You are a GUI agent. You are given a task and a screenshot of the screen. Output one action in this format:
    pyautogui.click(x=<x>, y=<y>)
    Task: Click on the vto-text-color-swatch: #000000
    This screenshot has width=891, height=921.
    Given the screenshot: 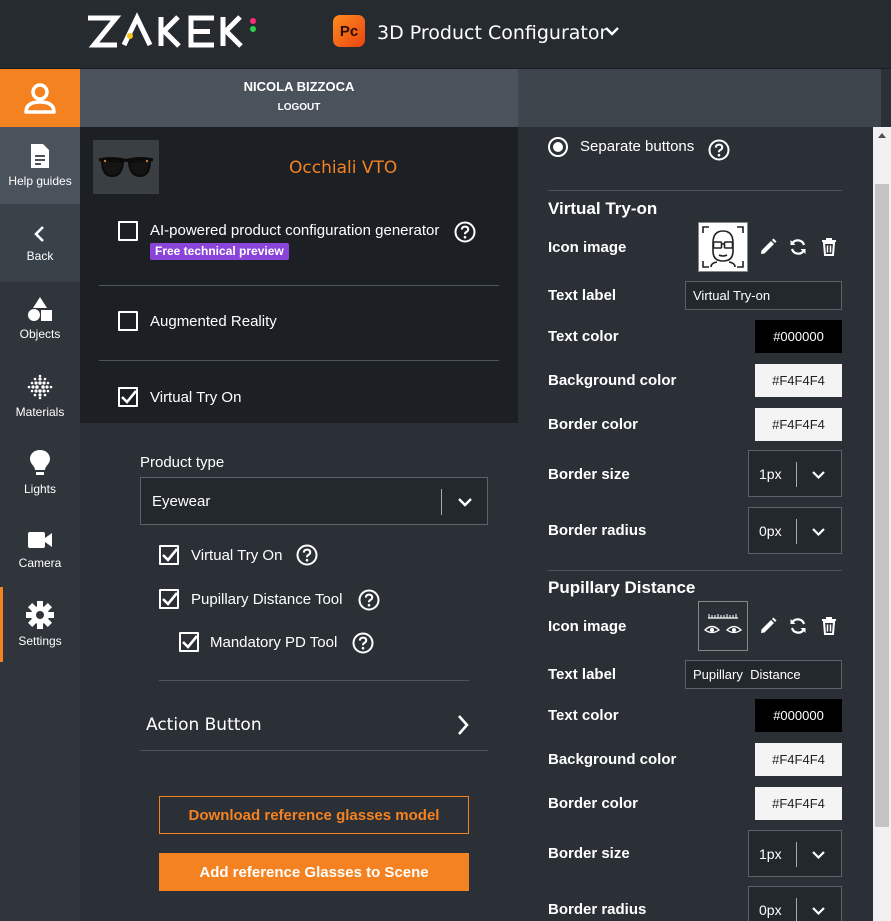 What is the action you would take?
    pyautogui.click(x=798, y=336)
    